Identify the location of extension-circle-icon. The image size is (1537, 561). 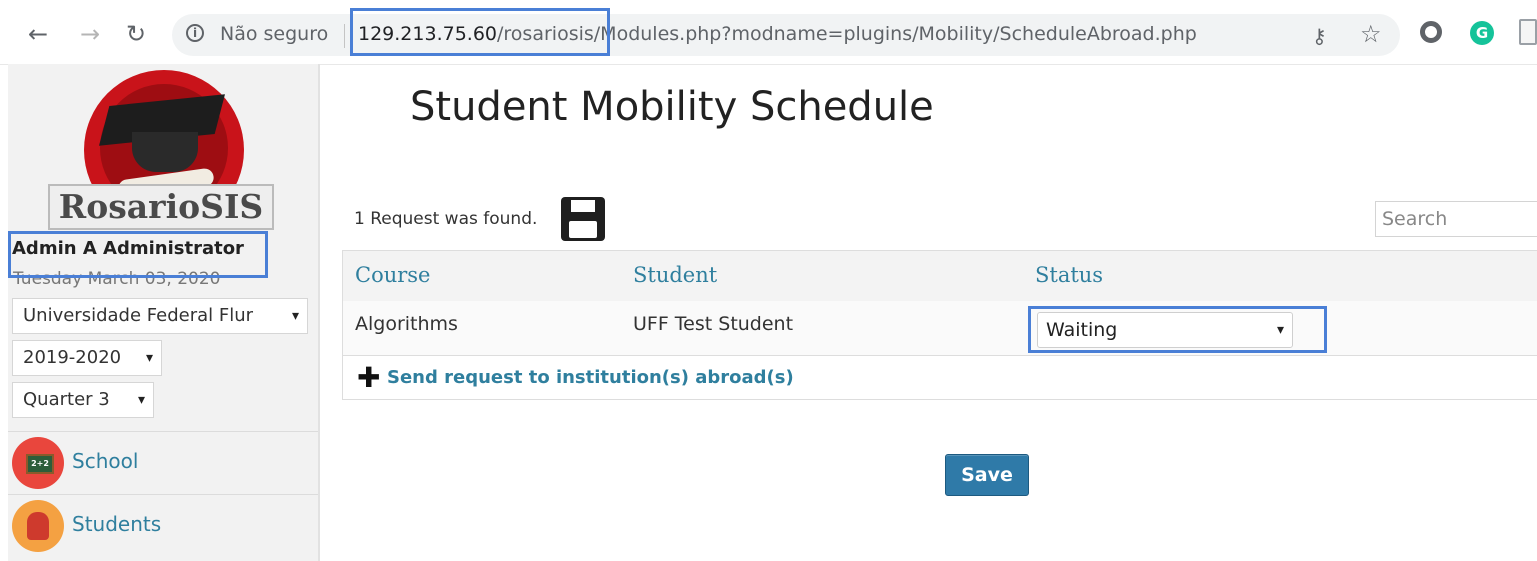
(1431, 32).